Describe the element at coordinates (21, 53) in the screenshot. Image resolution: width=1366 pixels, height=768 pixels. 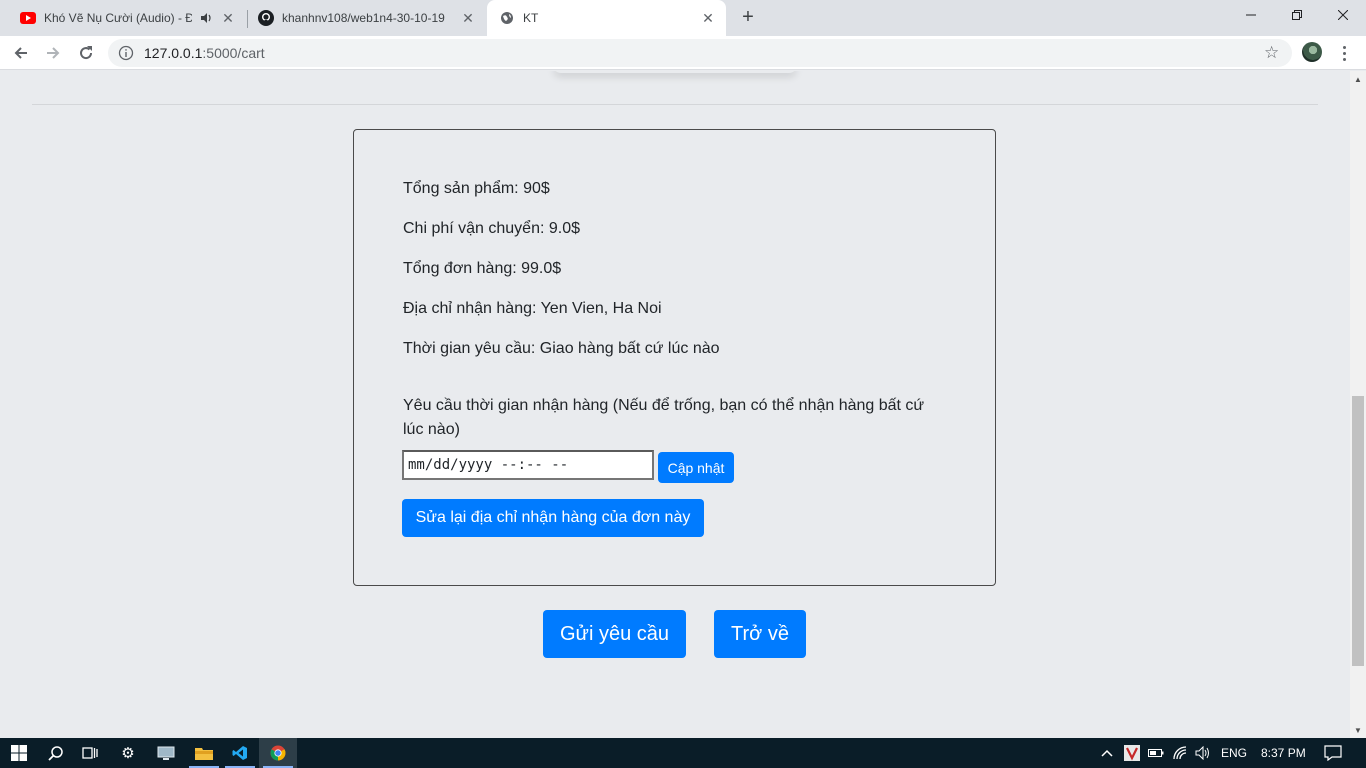
I see `back-arrow-icon` at that location.